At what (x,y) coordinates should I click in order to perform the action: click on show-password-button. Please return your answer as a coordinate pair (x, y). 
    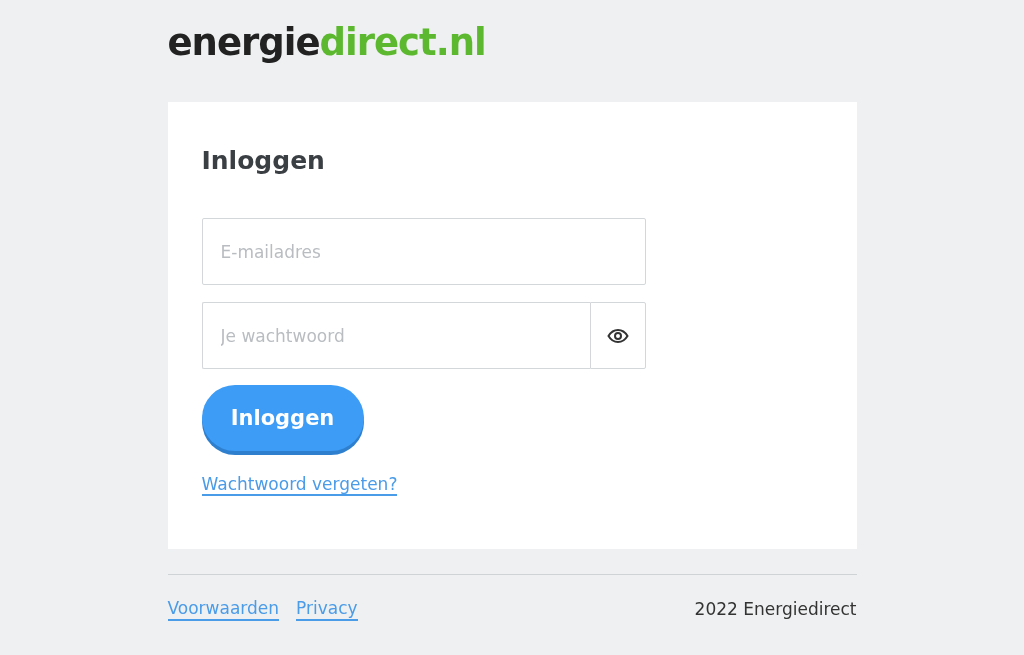
    Looking at the image, I should click on (617, 335).